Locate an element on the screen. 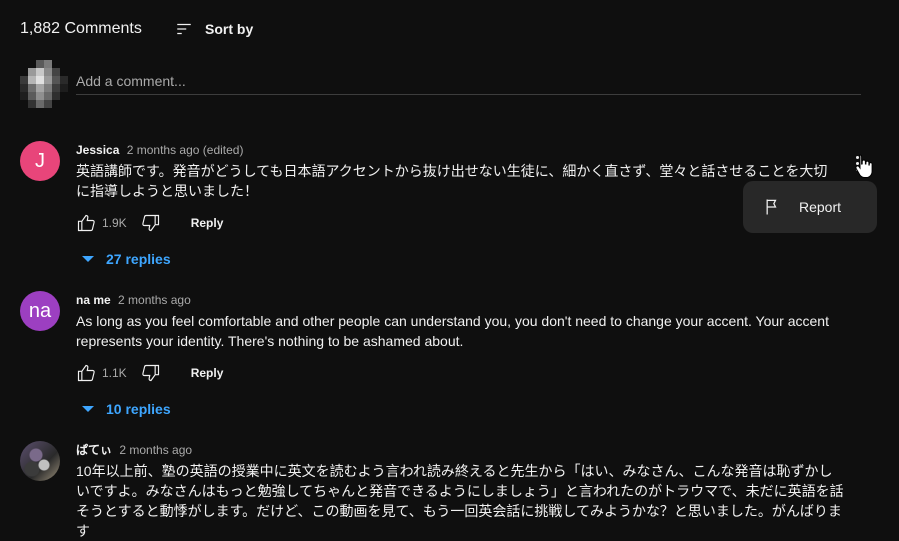 The width and height of the screenshot is (899, 541). comment-count: 1,882 Comments is located at coordinates (81, 28).